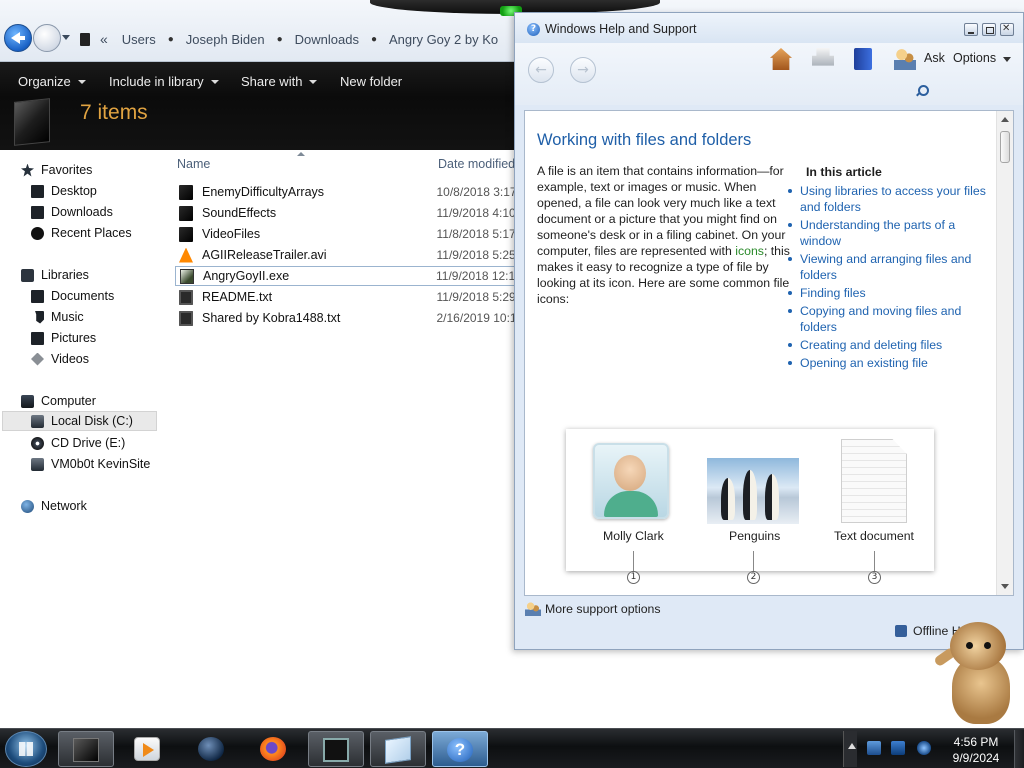 The height and width of the screenshot is (768, 1024). I want to click on show-desktop-button, so click(1019, 749).